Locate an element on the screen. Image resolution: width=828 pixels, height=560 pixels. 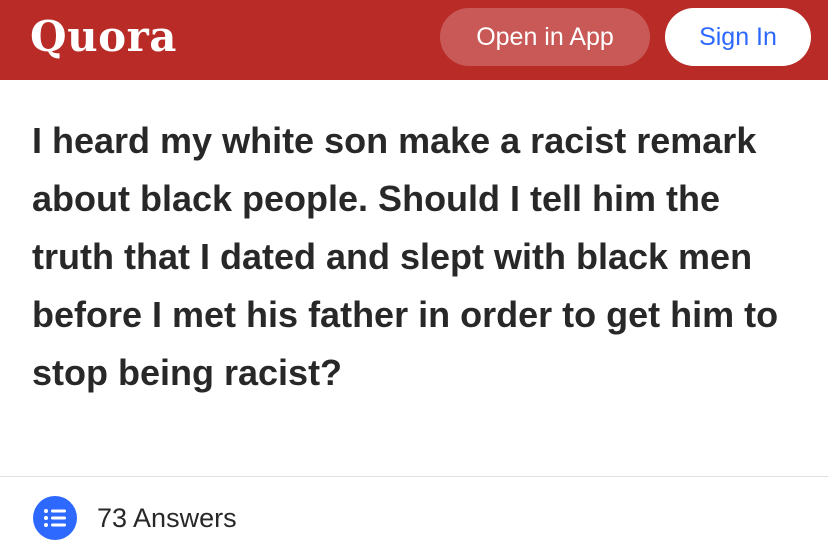
top-header: Quora Open in App Sign In is located at coordinates (414, 40).